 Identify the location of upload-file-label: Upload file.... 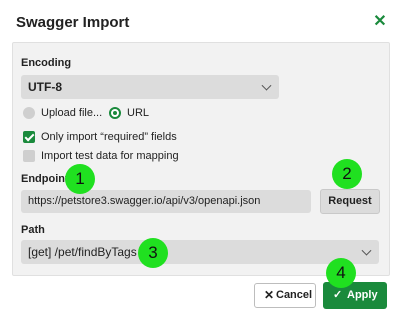
(72, 113).